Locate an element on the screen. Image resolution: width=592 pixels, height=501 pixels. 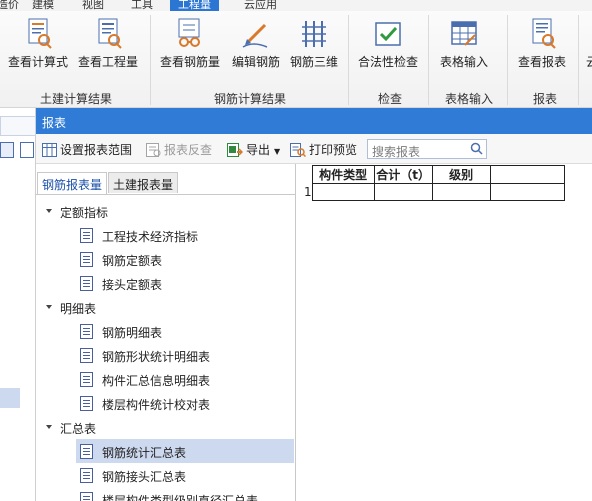
grid-header-component-type: 构件类型 is located at coordinates (343, 174).